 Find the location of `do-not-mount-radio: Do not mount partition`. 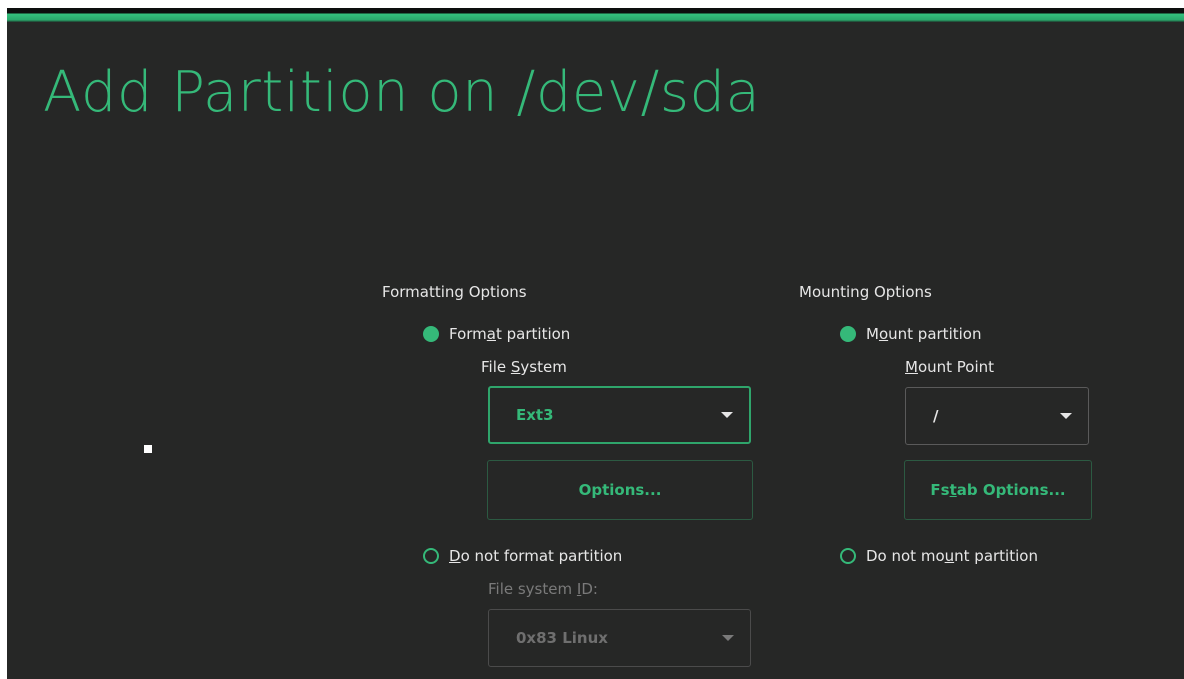

do-not-mount-radio: Do not mount partition is located at coordinates (939, 556).